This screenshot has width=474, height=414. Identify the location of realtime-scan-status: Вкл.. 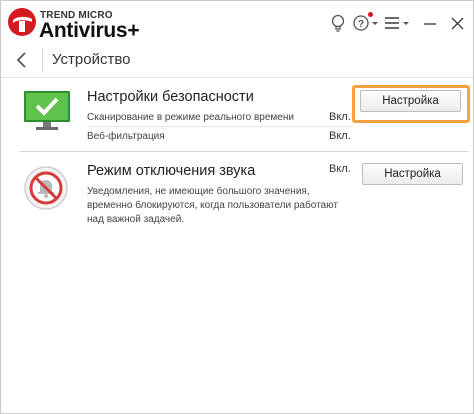
(340, 117).